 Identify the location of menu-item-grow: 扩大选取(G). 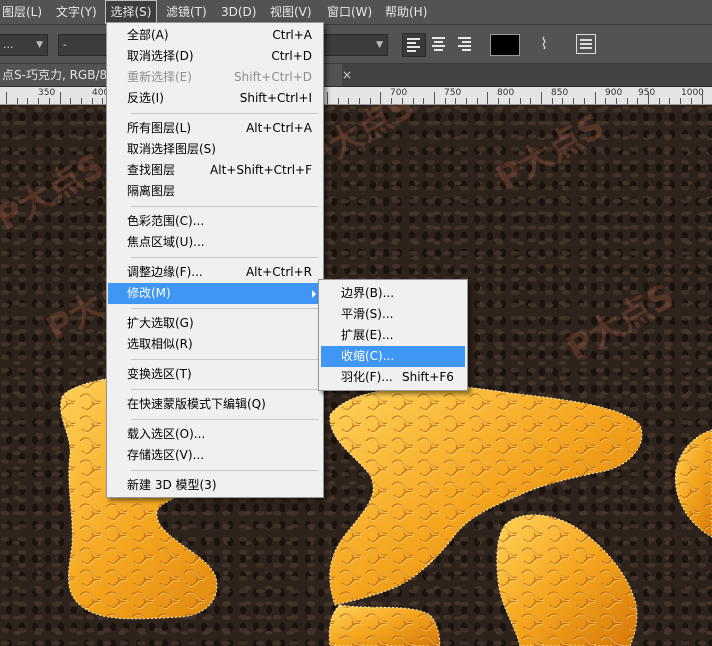
(215, 323).